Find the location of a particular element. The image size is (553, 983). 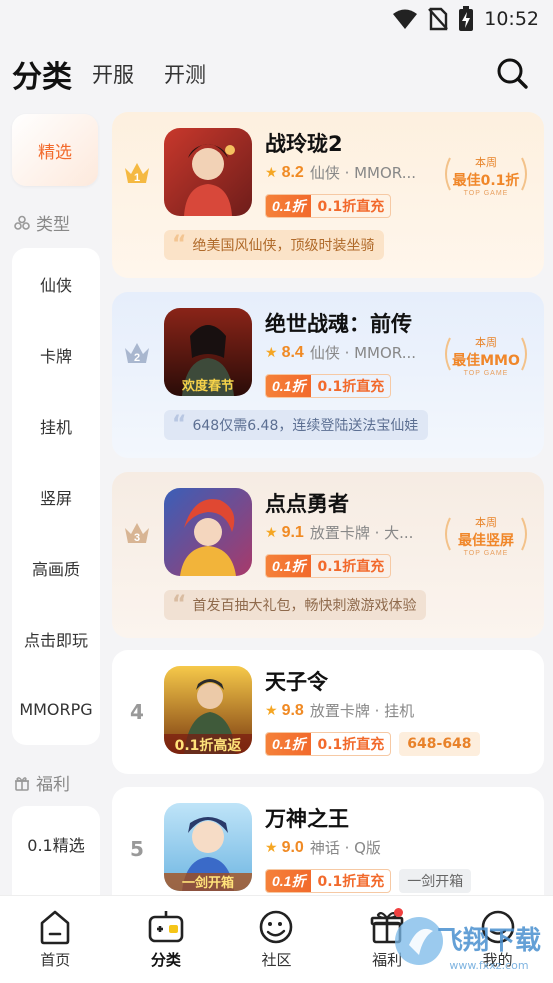

icon-caption: 欢度春节 is located at coordinates (207, 386).